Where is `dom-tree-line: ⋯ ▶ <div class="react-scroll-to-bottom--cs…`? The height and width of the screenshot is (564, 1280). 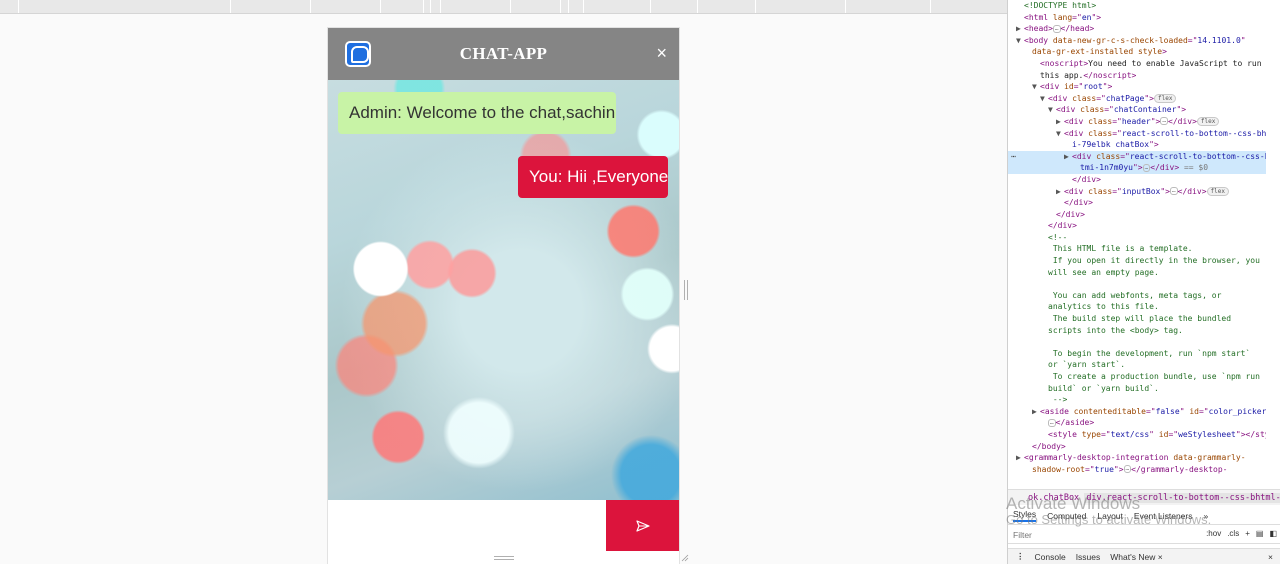 dom-tree-line: ⋯ ▶ <div class="react-scroll-to-bottom--cs… is located at coordinates (1137, 156).